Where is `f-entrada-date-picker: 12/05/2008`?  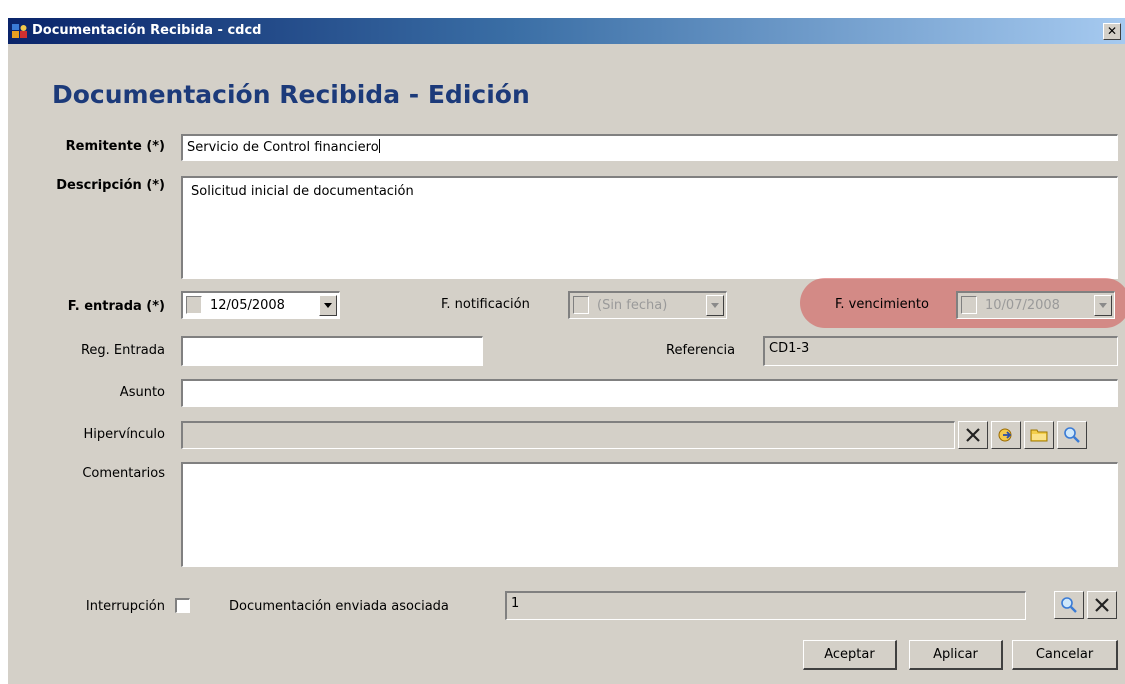
f-entrada-date-picker: 12/05/2008 is located at coordinates (260, 305).